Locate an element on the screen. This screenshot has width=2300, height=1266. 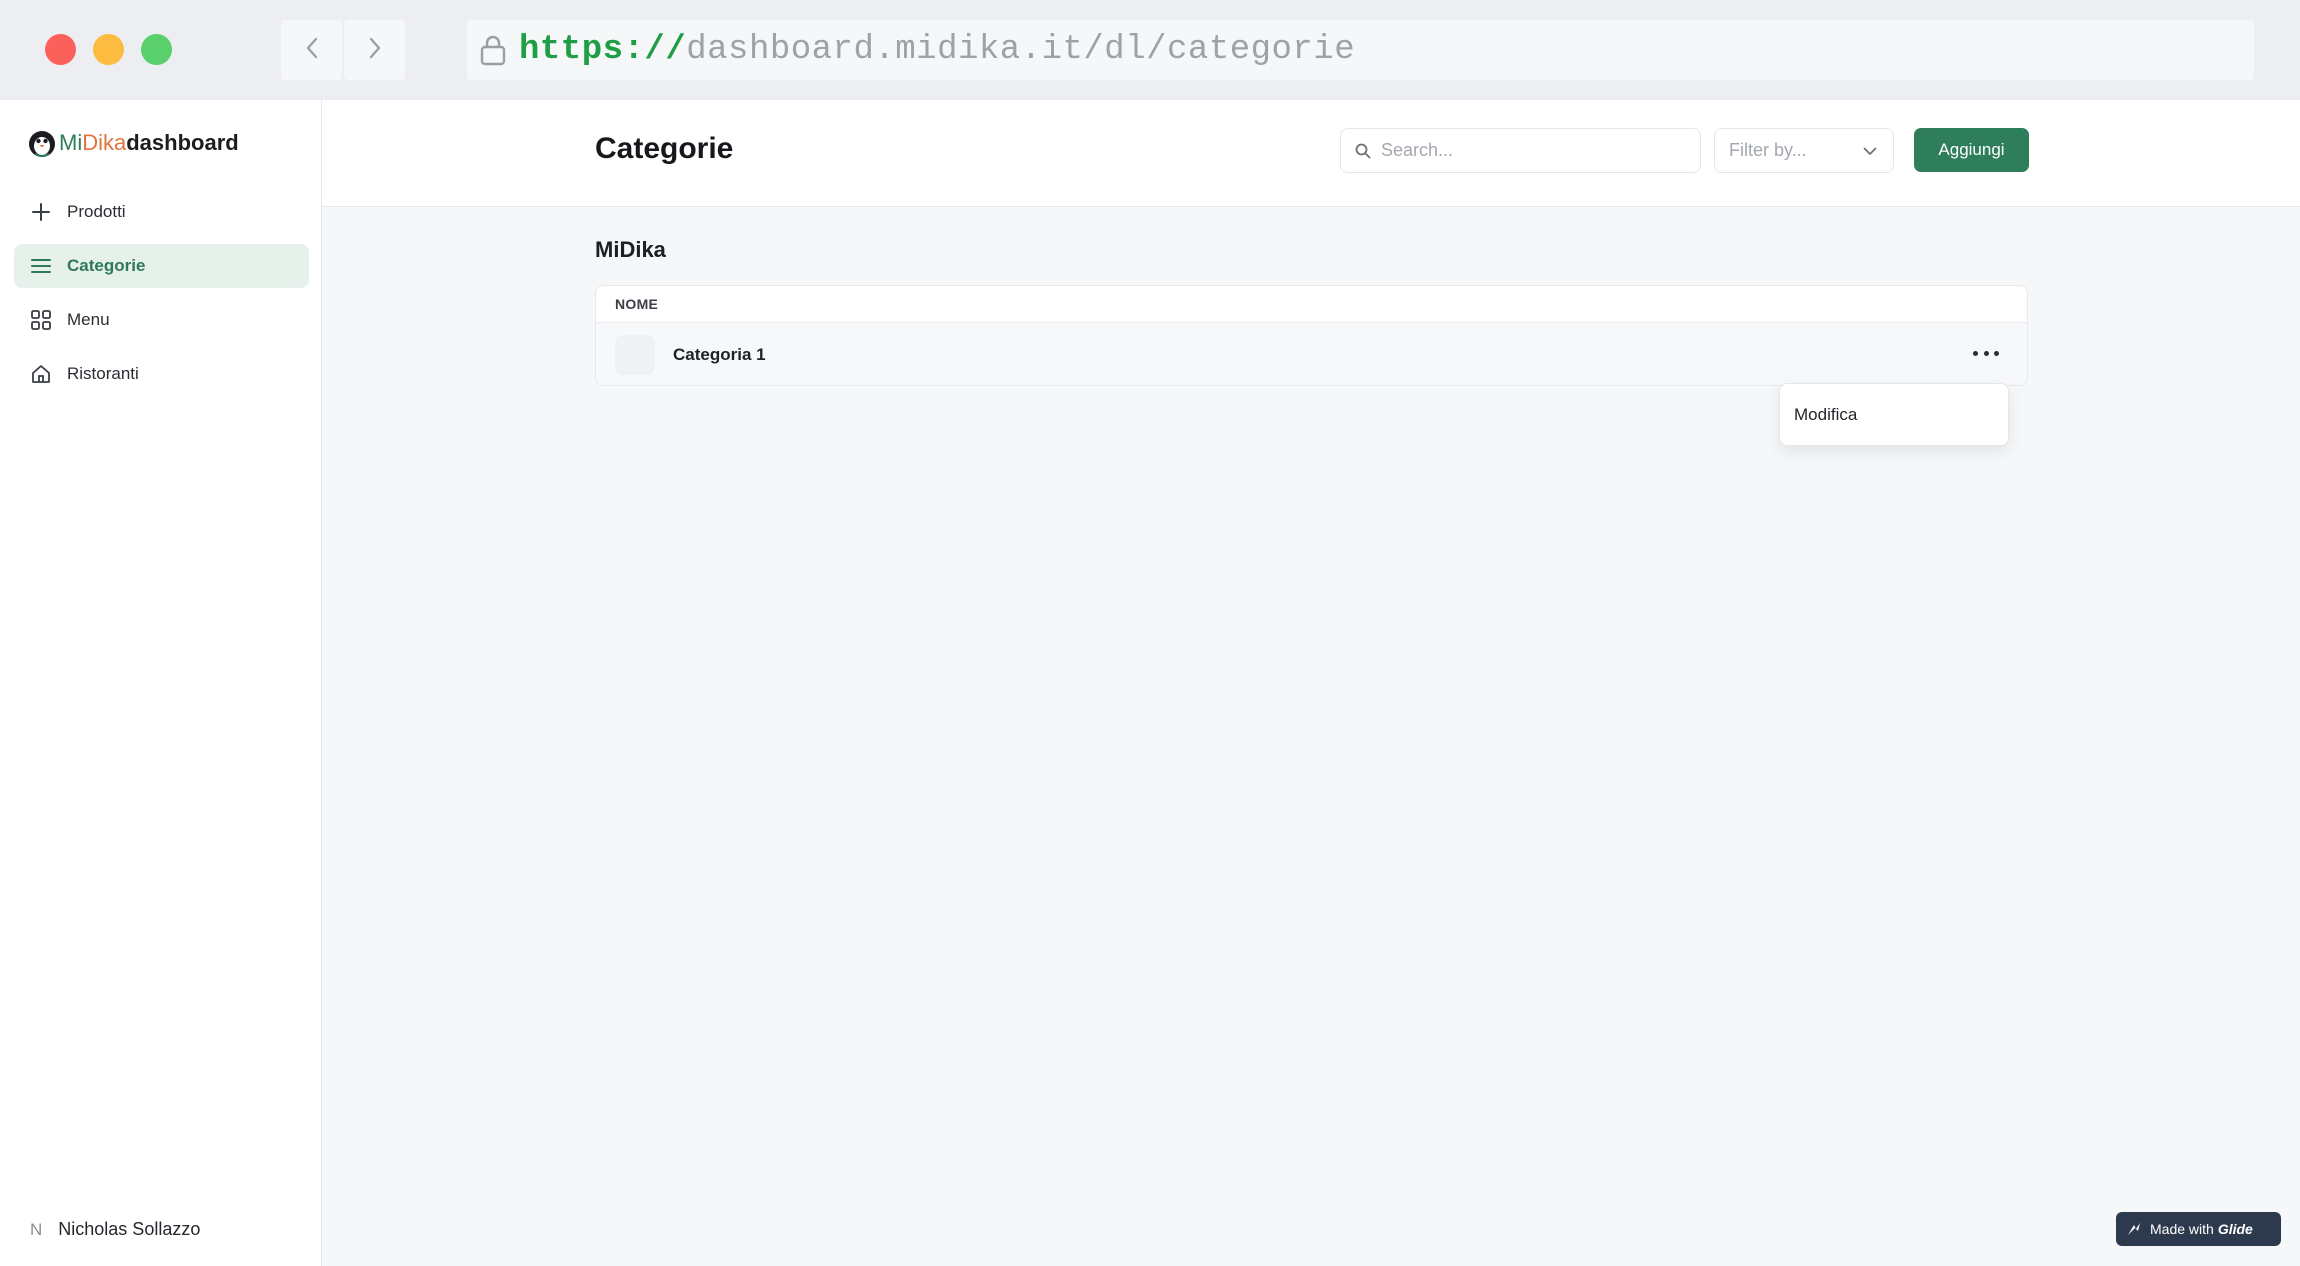
forward-button is located at coordinates (374, 50).